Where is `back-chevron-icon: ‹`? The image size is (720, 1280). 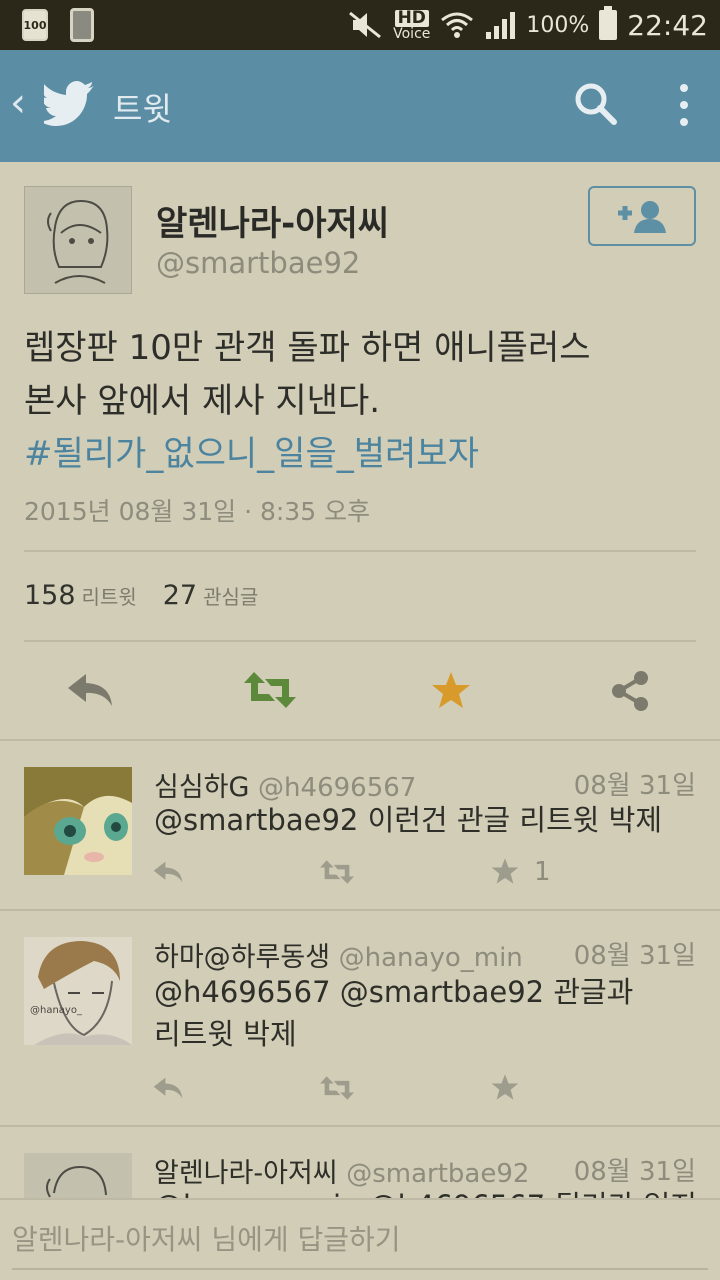
back-chevron-icon: ‹ is located at coordinates (18, 103).